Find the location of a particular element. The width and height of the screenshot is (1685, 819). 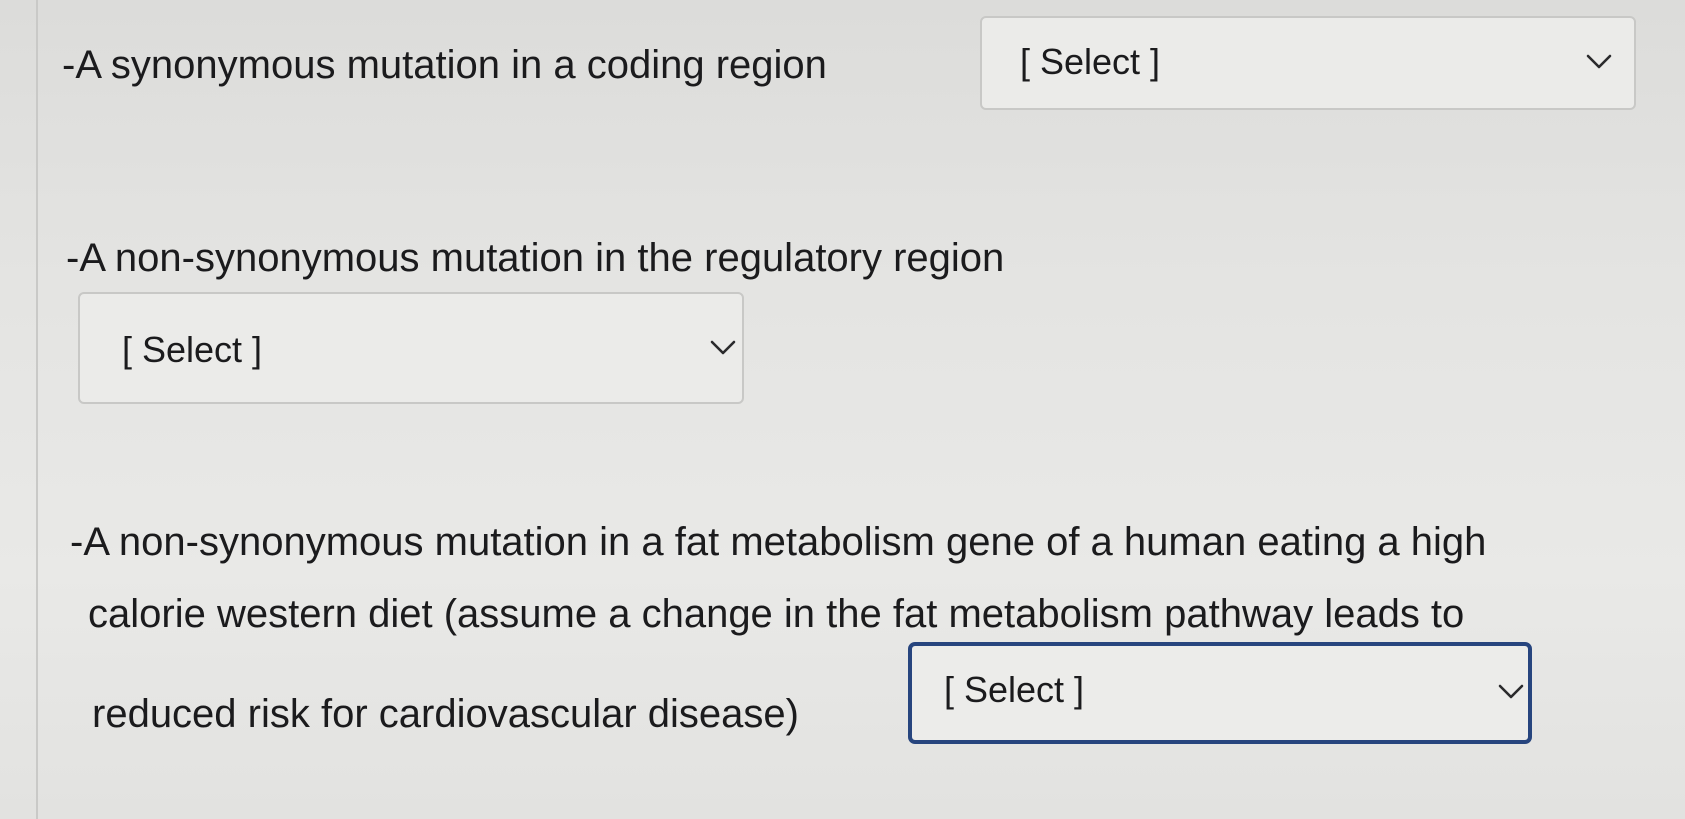

question-3-line-3: reduced risk for cardiovascular disease) is located at coordinates (445, 714).